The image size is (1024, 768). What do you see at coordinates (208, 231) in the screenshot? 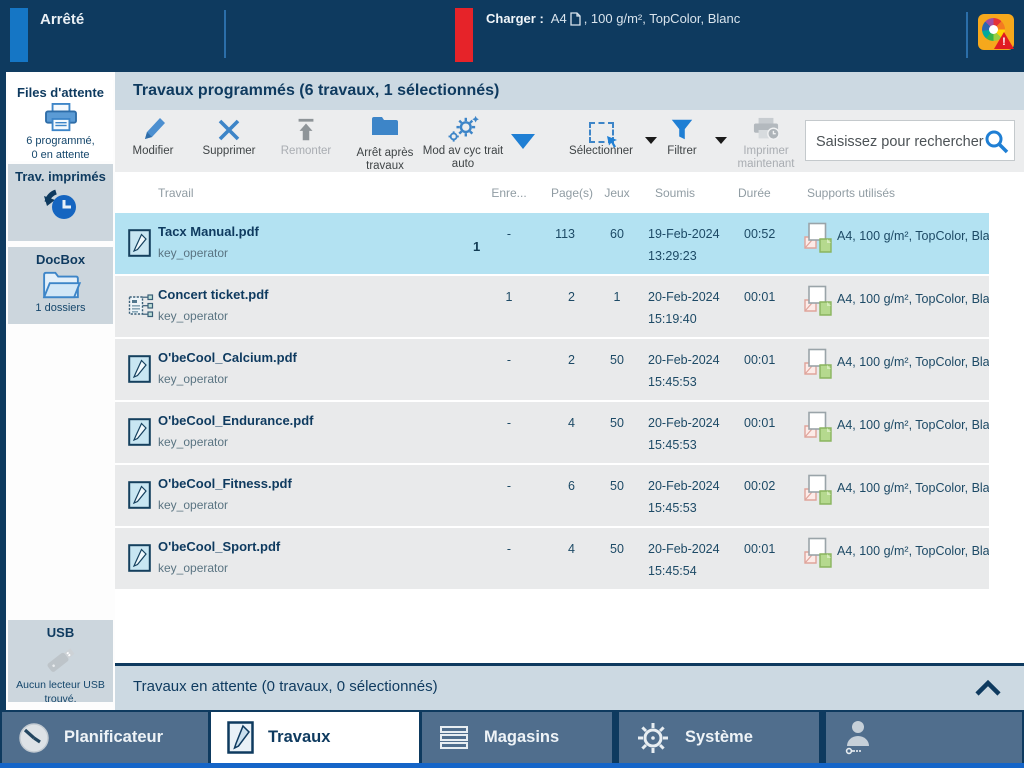
I see `job-name: Tacx Manual.pdf` at bounding box center [208, 231].